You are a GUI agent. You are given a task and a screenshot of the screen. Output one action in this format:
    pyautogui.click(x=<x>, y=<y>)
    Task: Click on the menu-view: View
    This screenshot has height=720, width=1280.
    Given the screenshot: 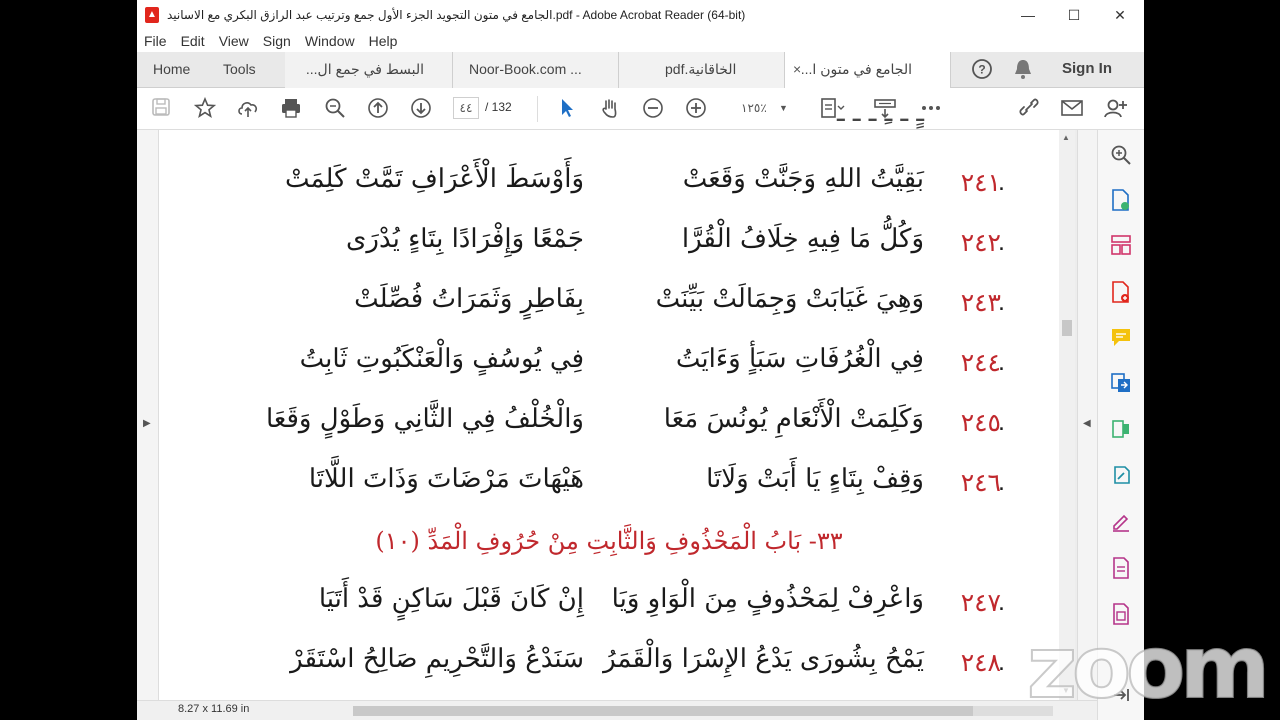 What is the action you would take?
    pyautogui.click(x=234, y=41)
    